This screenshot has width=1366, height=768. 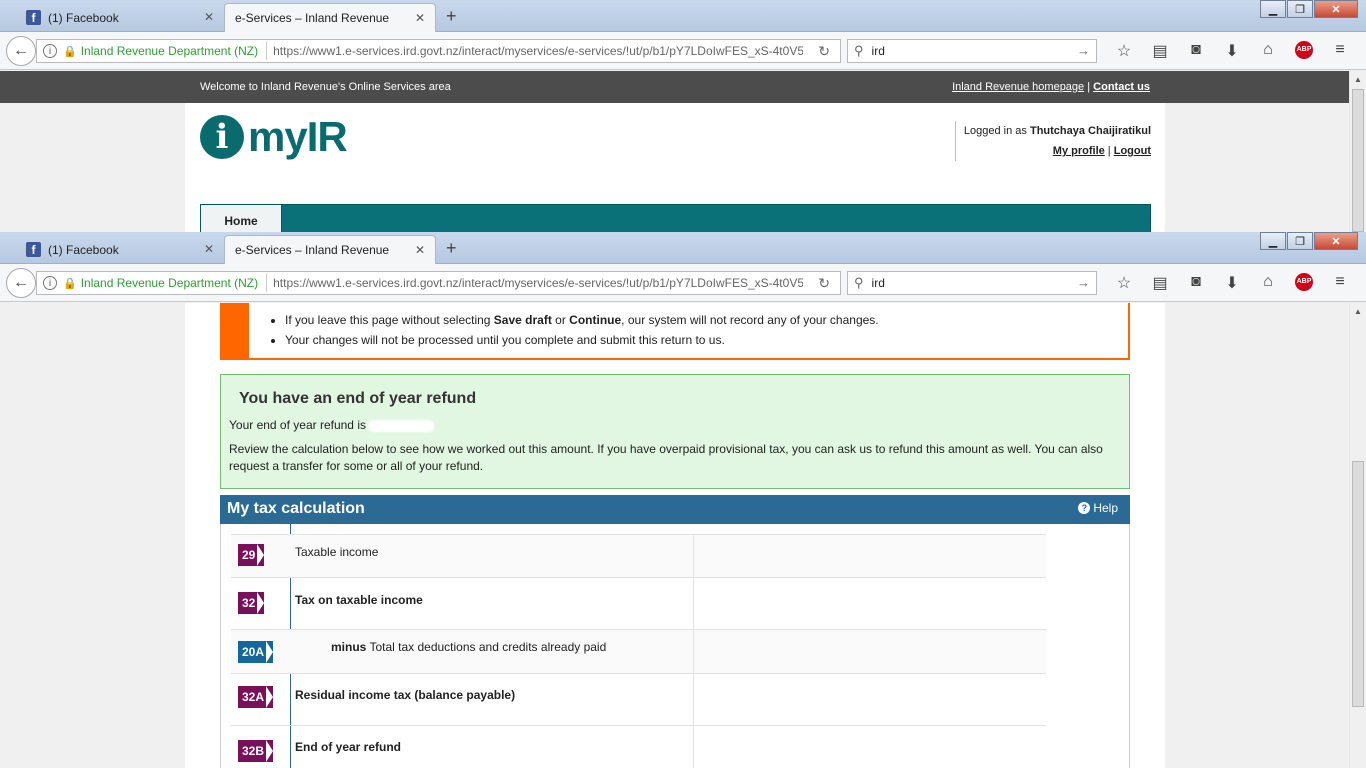 What do you see at coordinates (251, 555) in the screenshot?
I see `box-number-badge: 29` at bounding box center [251, 555].